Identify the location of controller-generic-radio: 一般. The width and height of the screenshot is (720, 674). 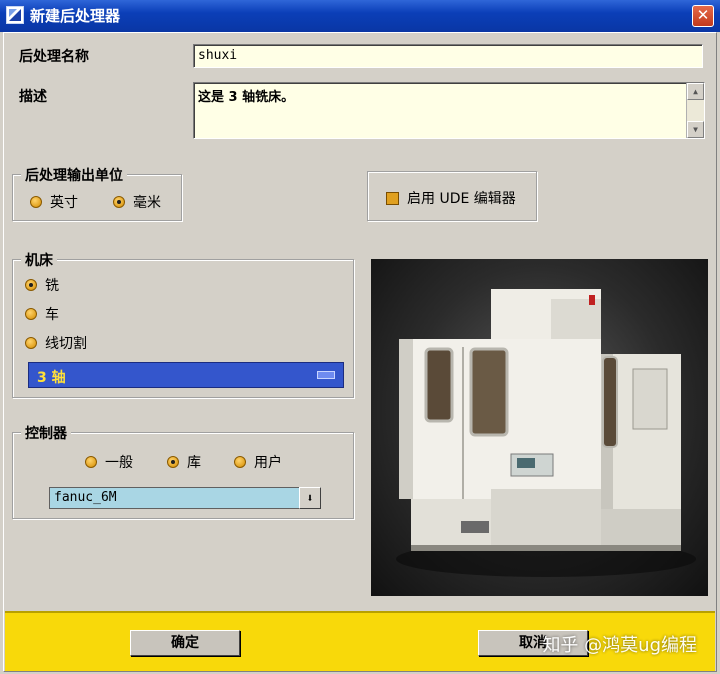
(109, 462).